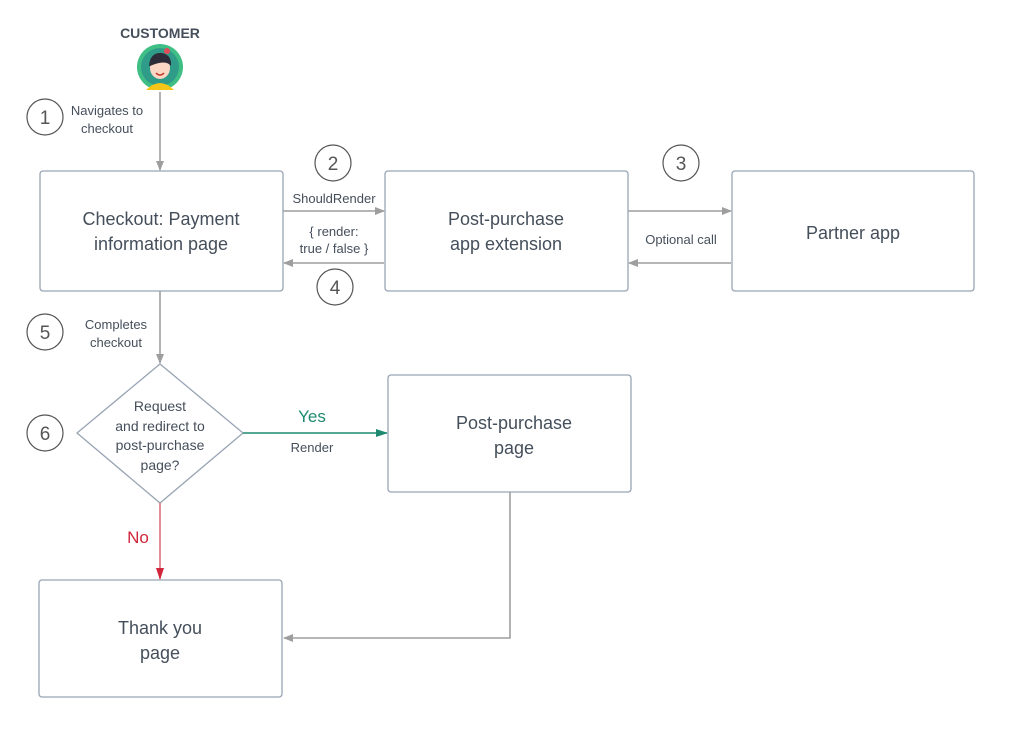 This screenshot has height=729, width=1024. I want to click on render-response-label: { render:, so click(333, 231).